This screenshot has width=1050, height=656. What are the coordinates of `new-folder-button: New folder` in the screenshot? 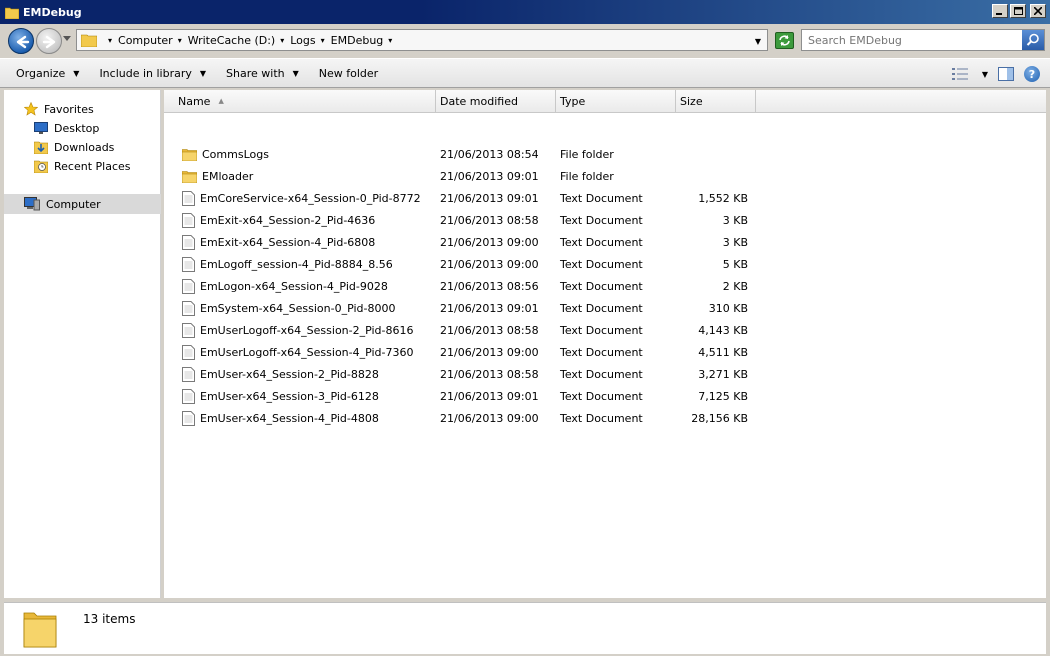 It's located at (348, 73).